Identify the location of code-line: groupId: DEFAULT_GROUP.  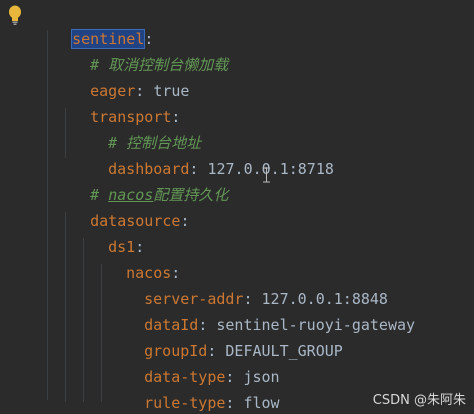
(225, 339).